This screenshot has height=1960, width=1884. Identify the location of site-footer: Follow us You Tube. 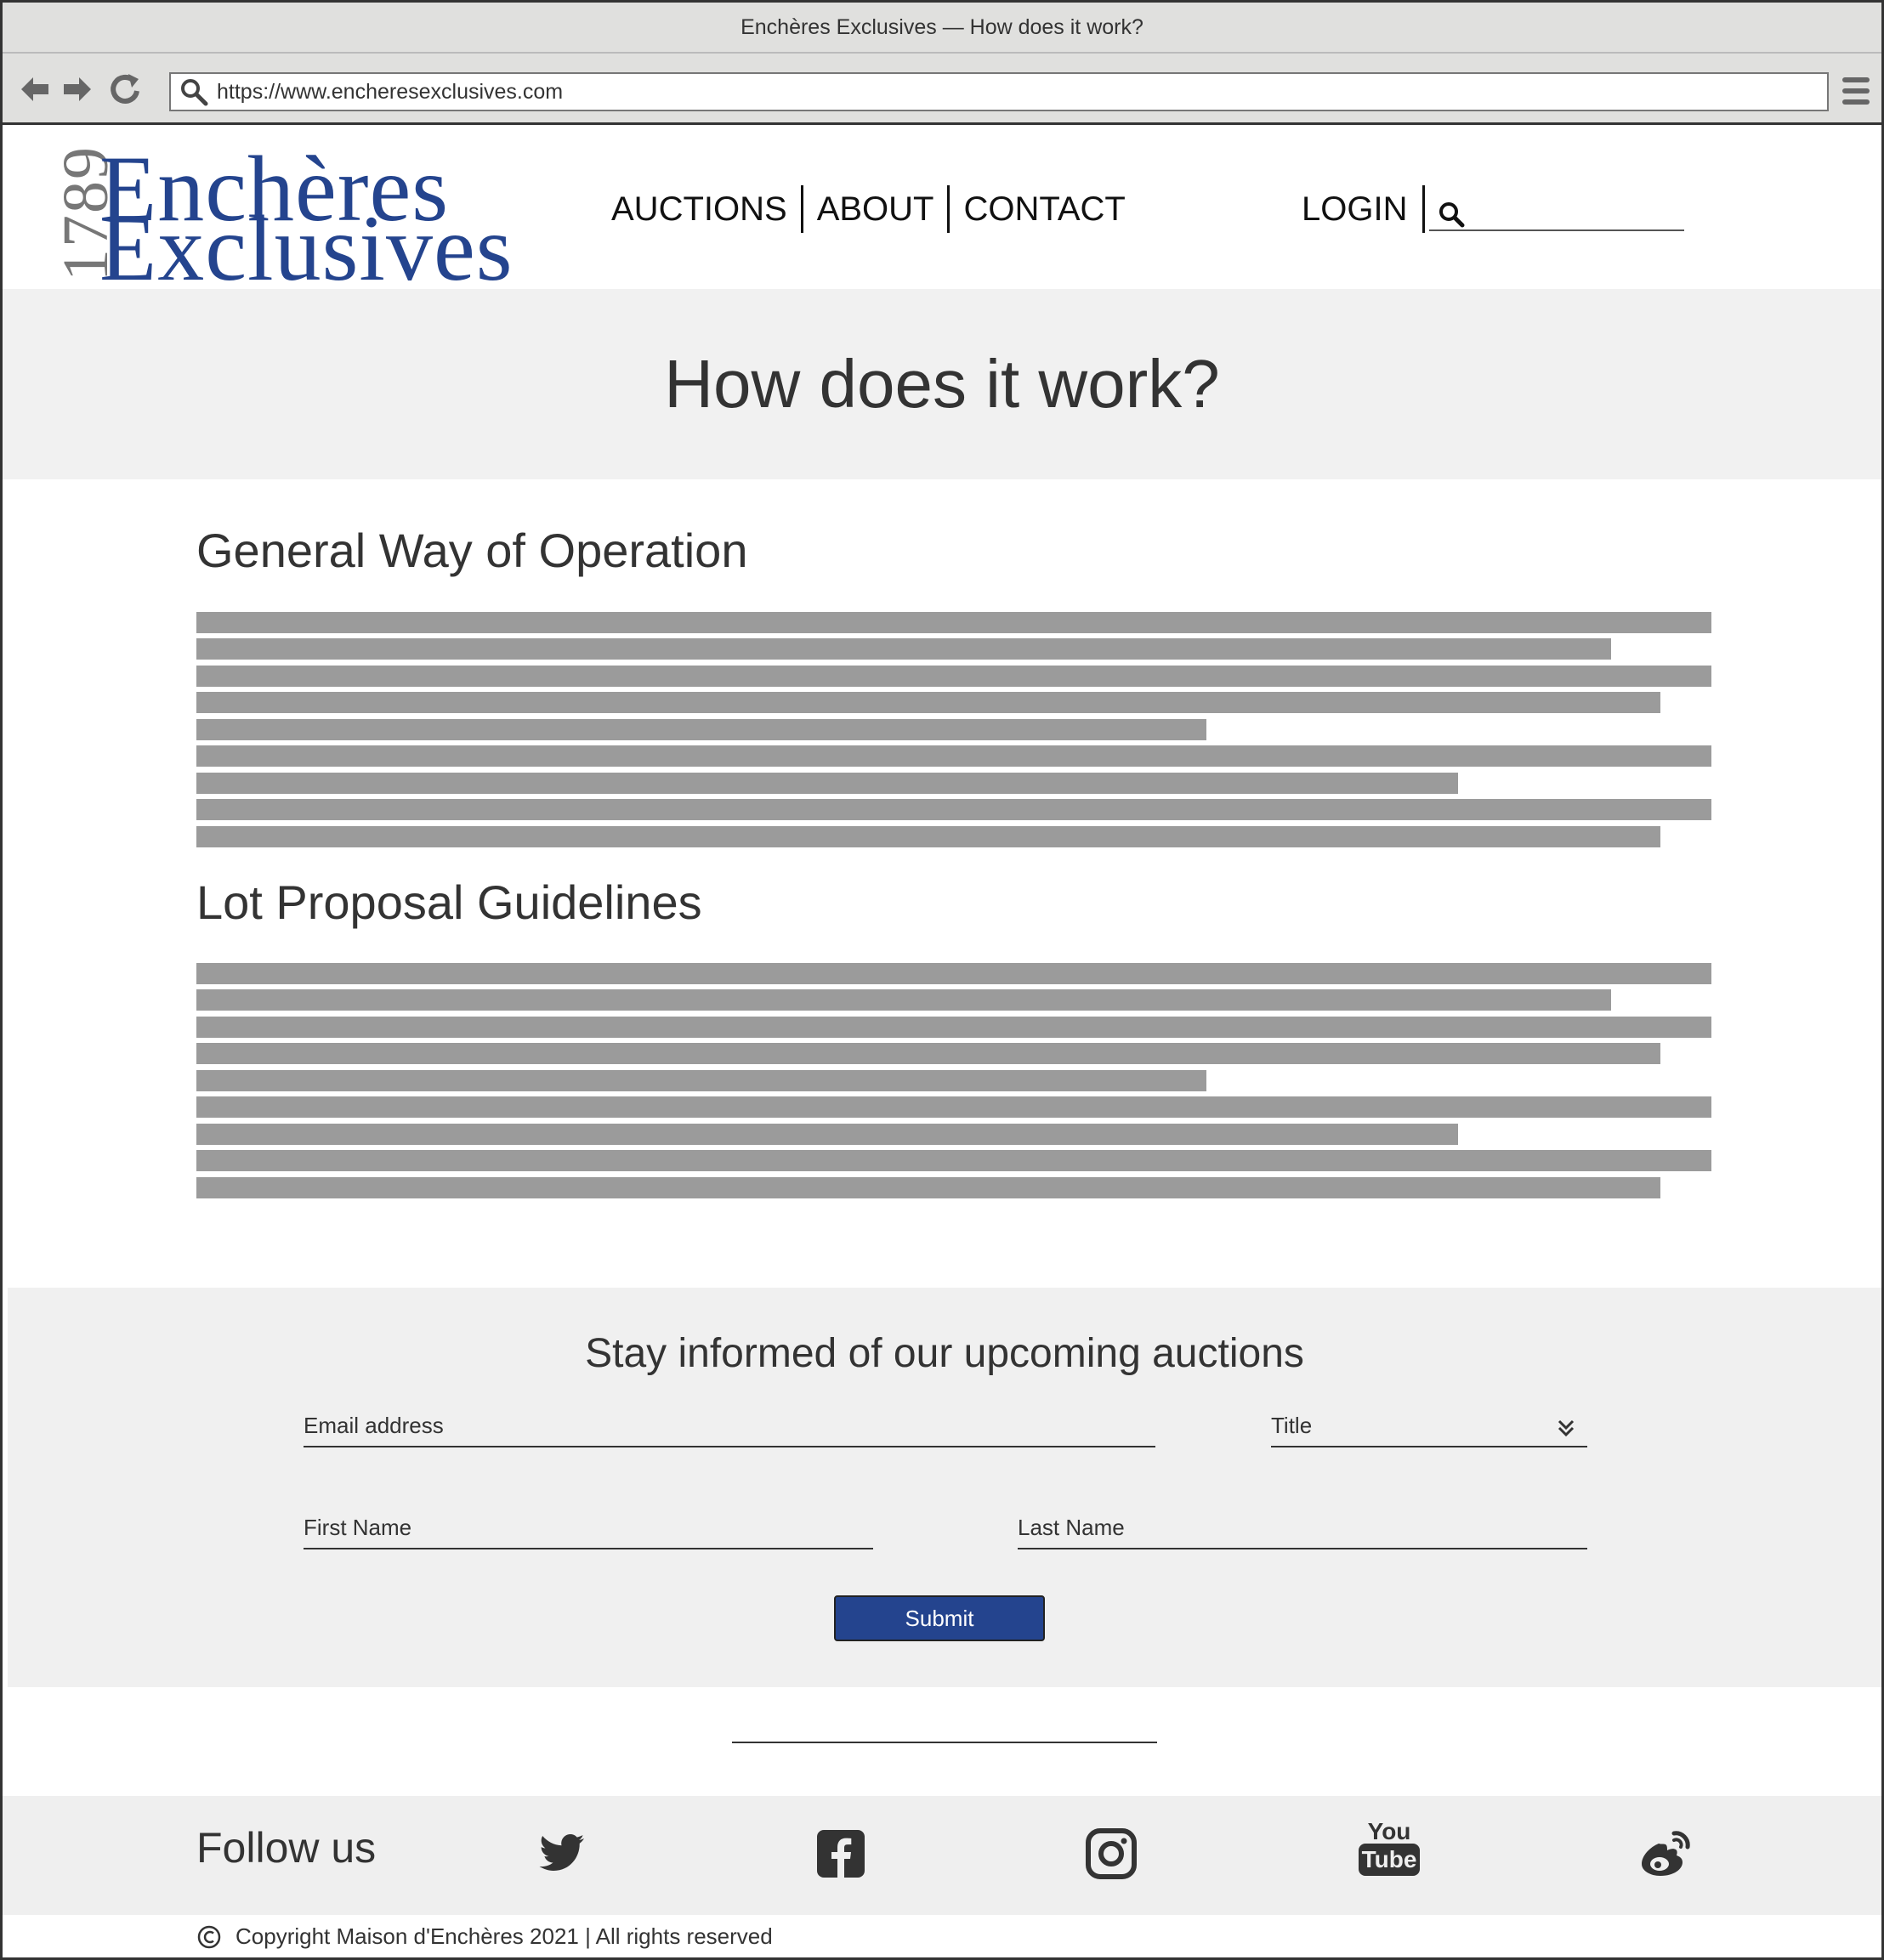
(942, 1855).